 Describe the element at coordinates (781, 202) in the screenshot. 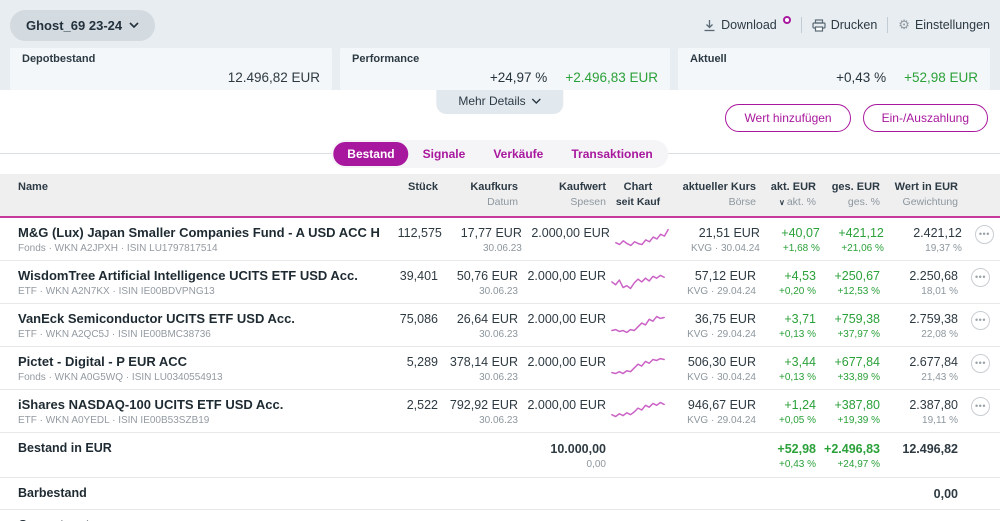

I see `sort-icon: ∨` at that location.